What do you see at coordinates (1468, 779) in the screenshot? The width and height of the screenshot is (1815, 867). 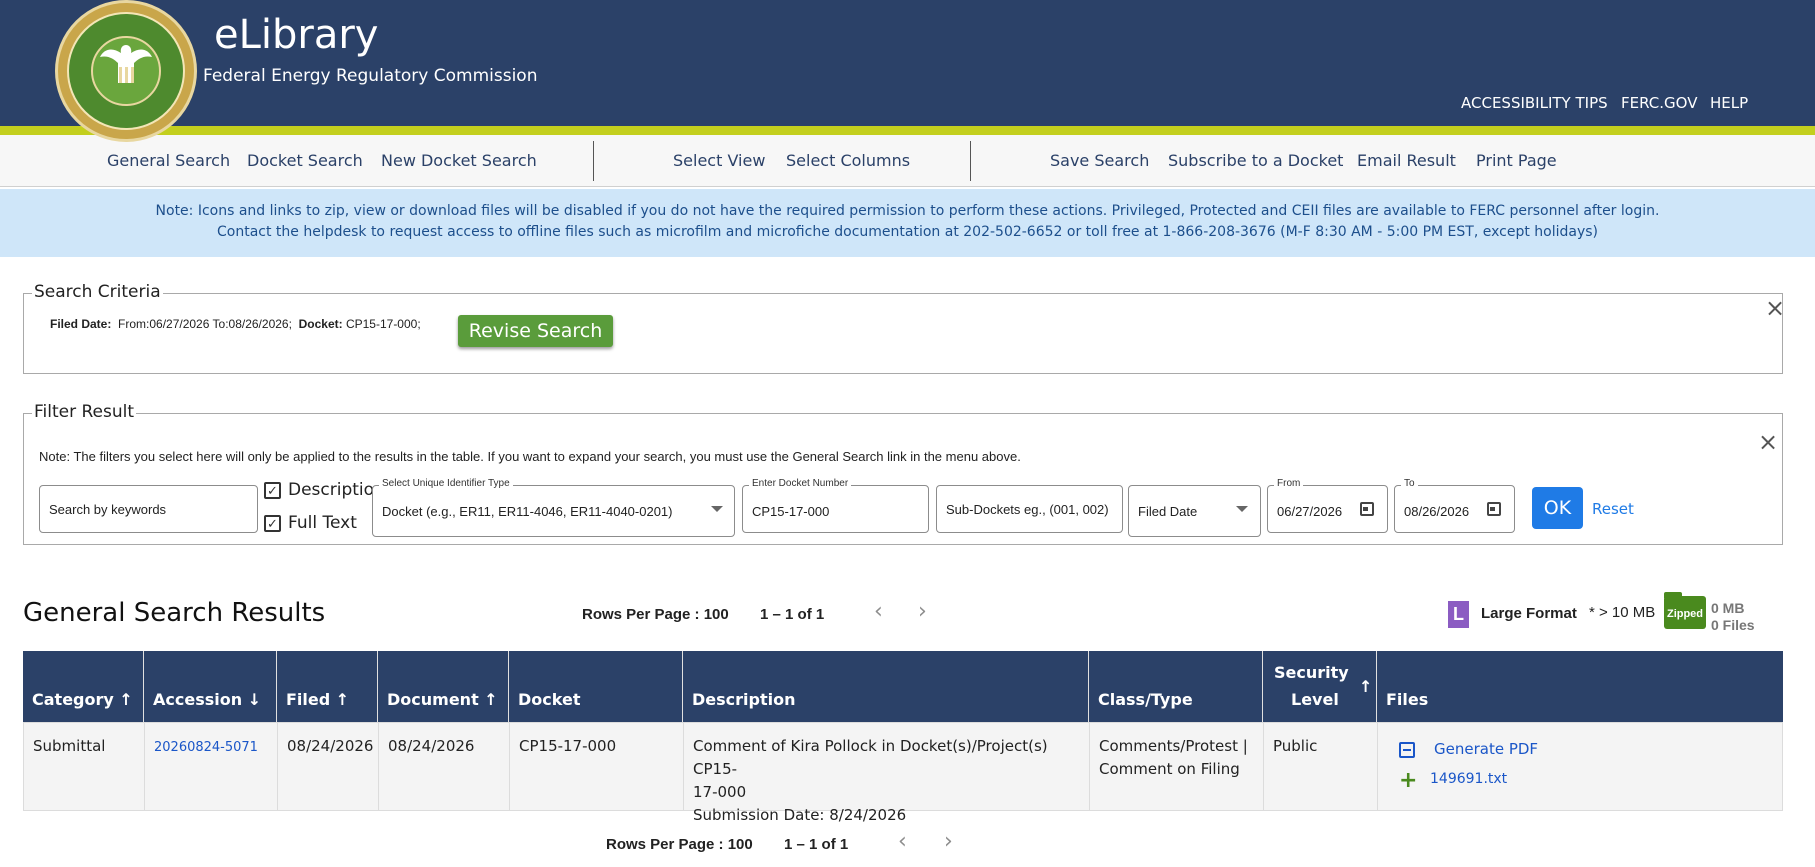 I see `file-link: 149691.txt` at bounding box center [1468, 779].